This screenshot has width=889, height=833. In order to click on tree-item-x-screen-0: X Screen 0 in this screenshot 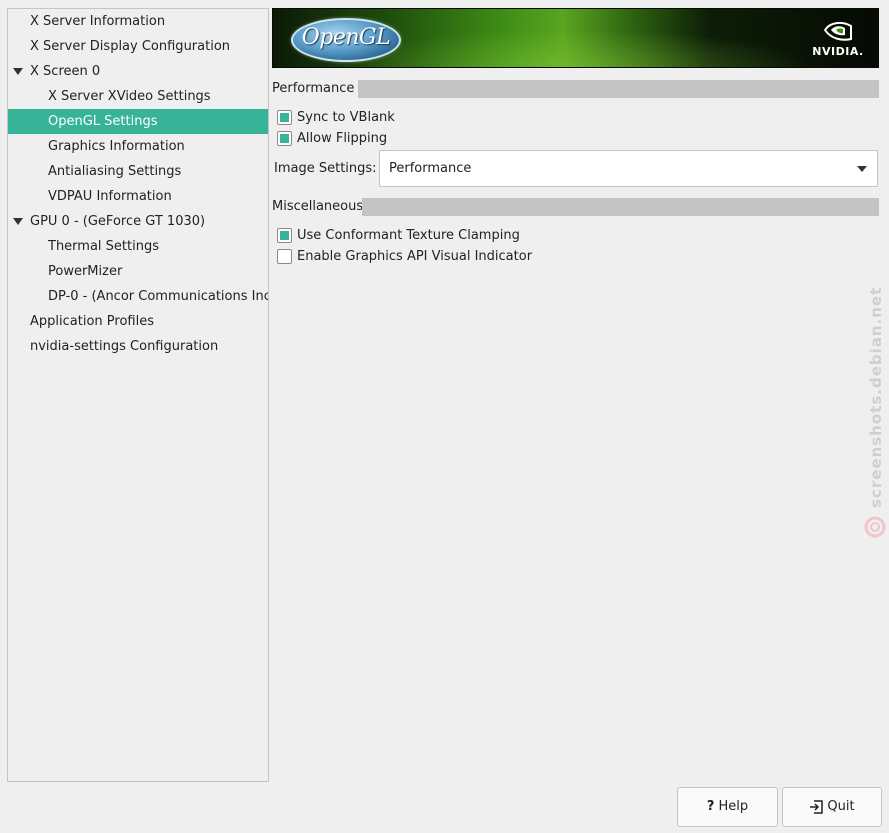, I will do `click(138, 71)`.